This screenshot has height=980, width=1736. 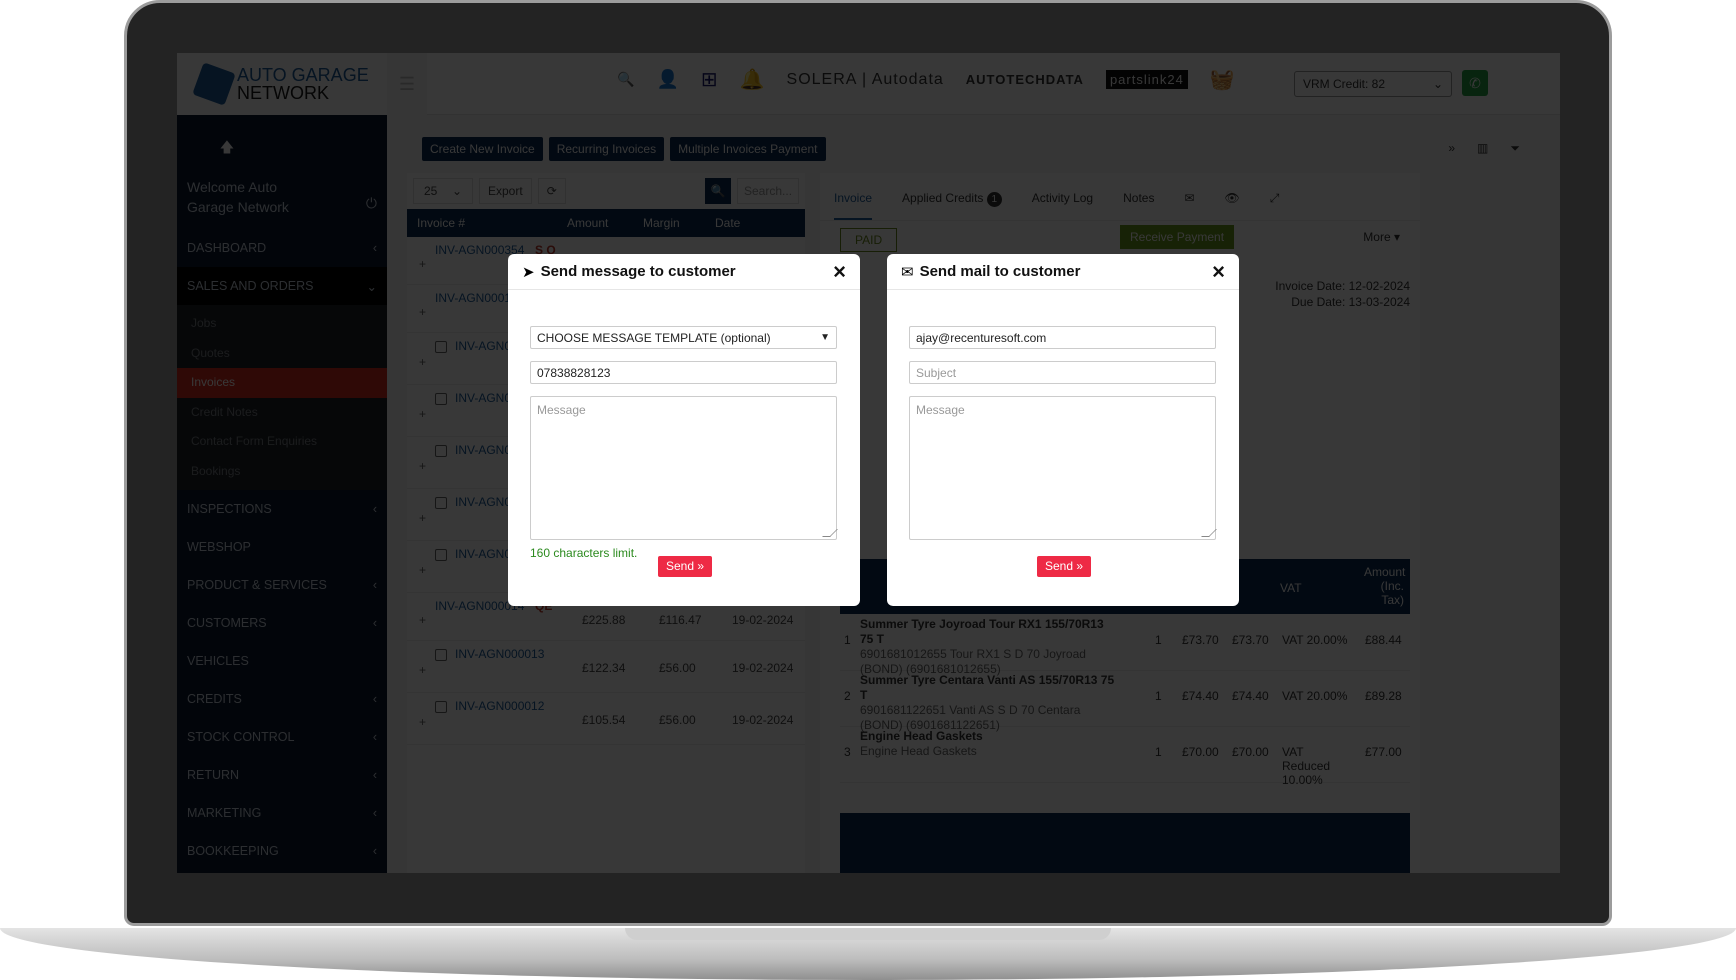 I want to click on chevron-down-icon: ▼, so click(x=825, y=337).